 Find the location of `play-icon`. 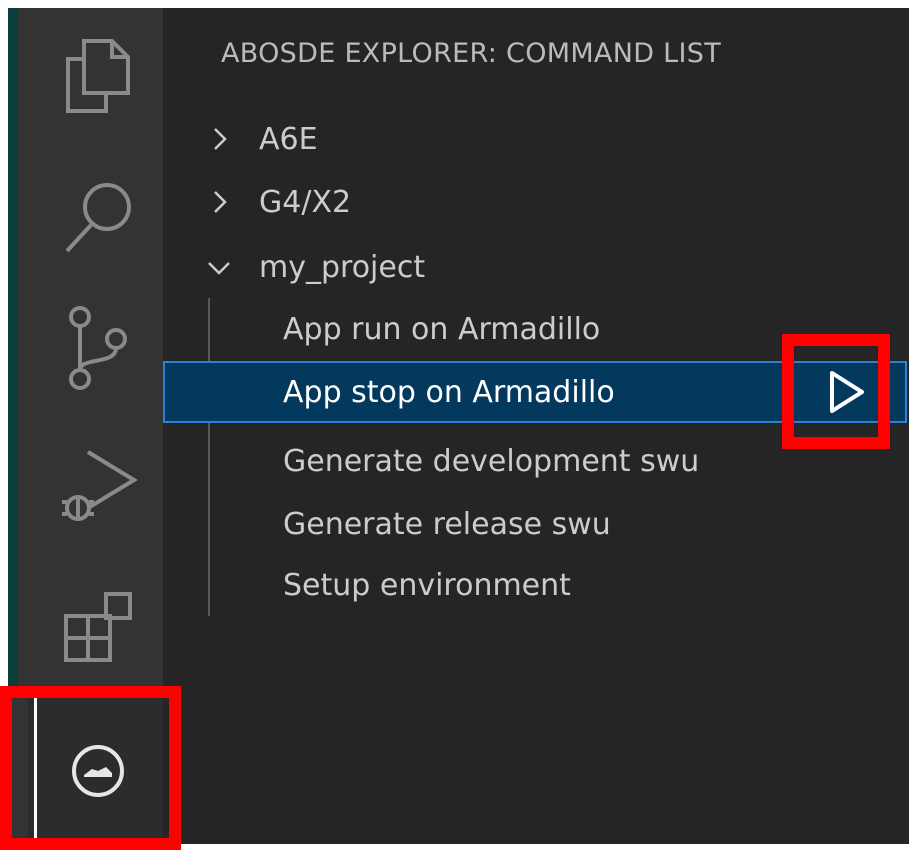

play-icon is located at coordinates (847, 392).